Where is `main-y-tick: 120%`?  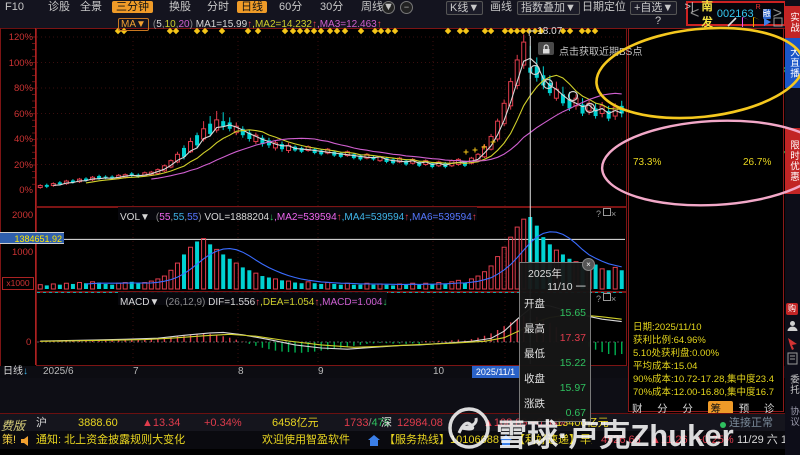 main-y-tick: 120% is located at coordinates (20, 37).